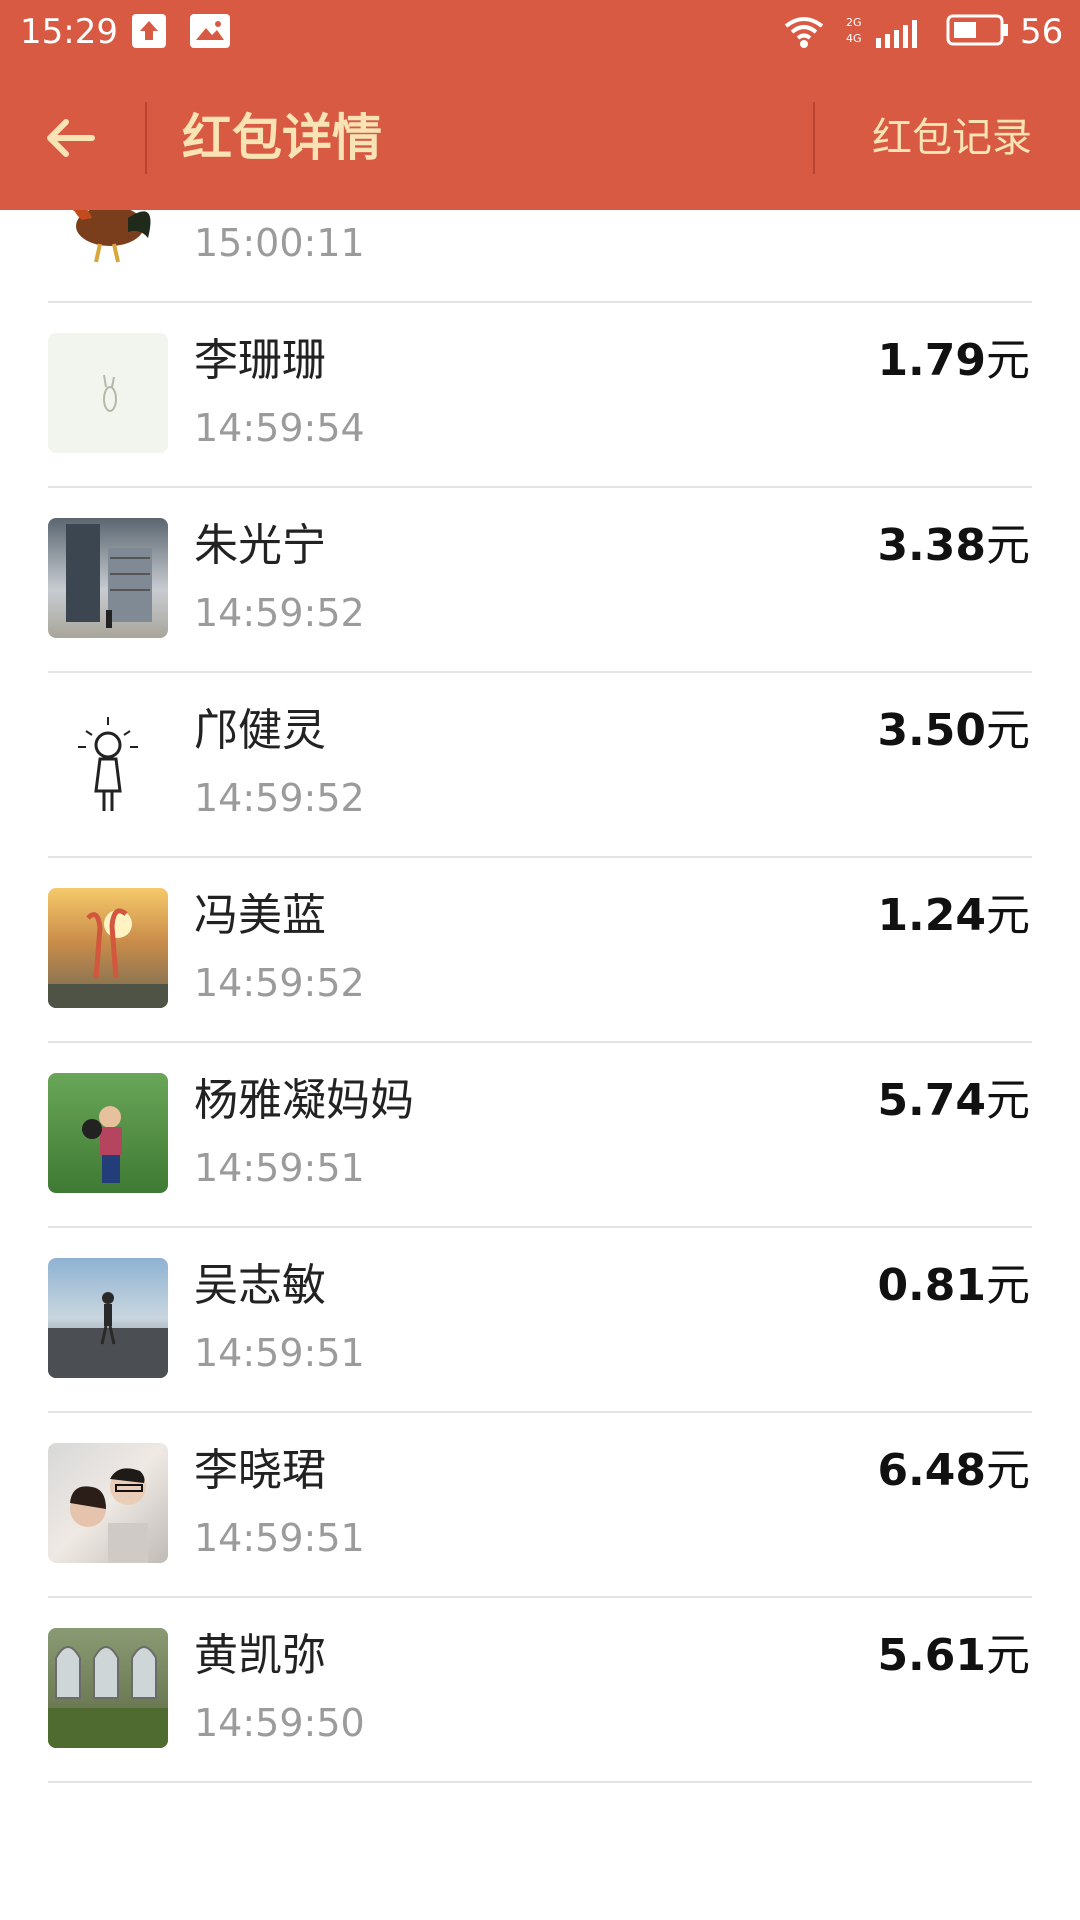 This screenshot has height=1920, width=1080. Describe the element at coordinates (540, 1690) in the screenshot. I see `list-item: 黄凯弥 14:59:50 5.61元` at that location.